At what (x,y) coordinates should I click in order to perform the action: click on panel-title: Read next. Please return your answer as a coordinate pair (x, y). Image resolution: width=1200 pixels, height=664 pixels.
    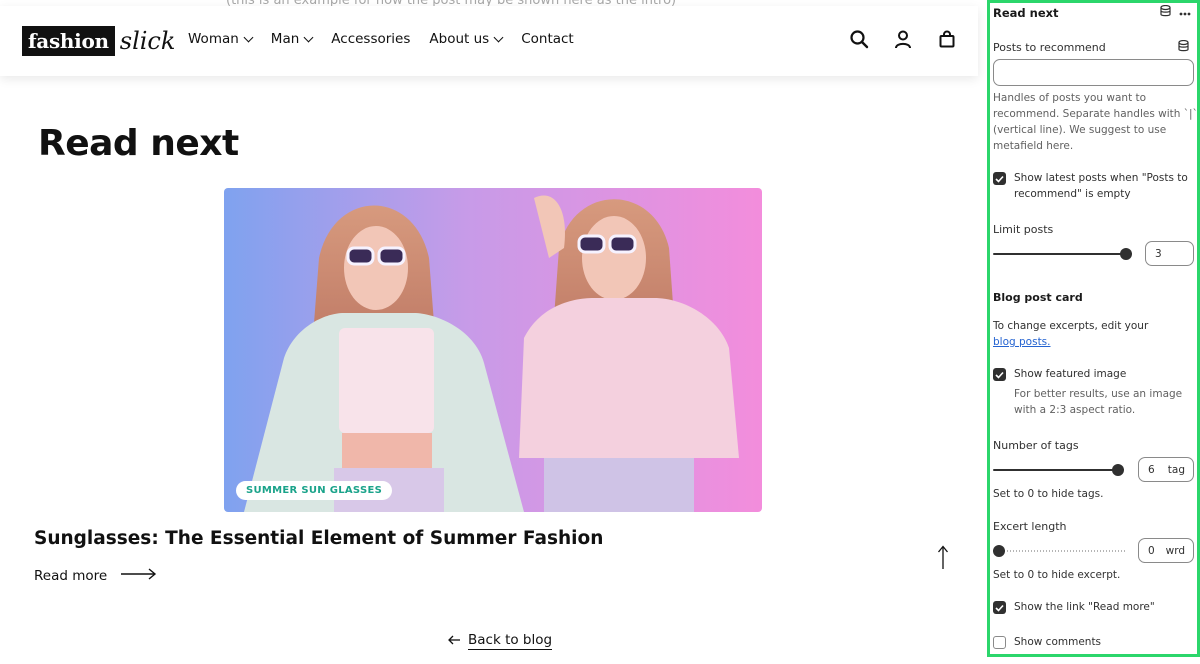
    Looking at the image, I should click on (1026, 13).